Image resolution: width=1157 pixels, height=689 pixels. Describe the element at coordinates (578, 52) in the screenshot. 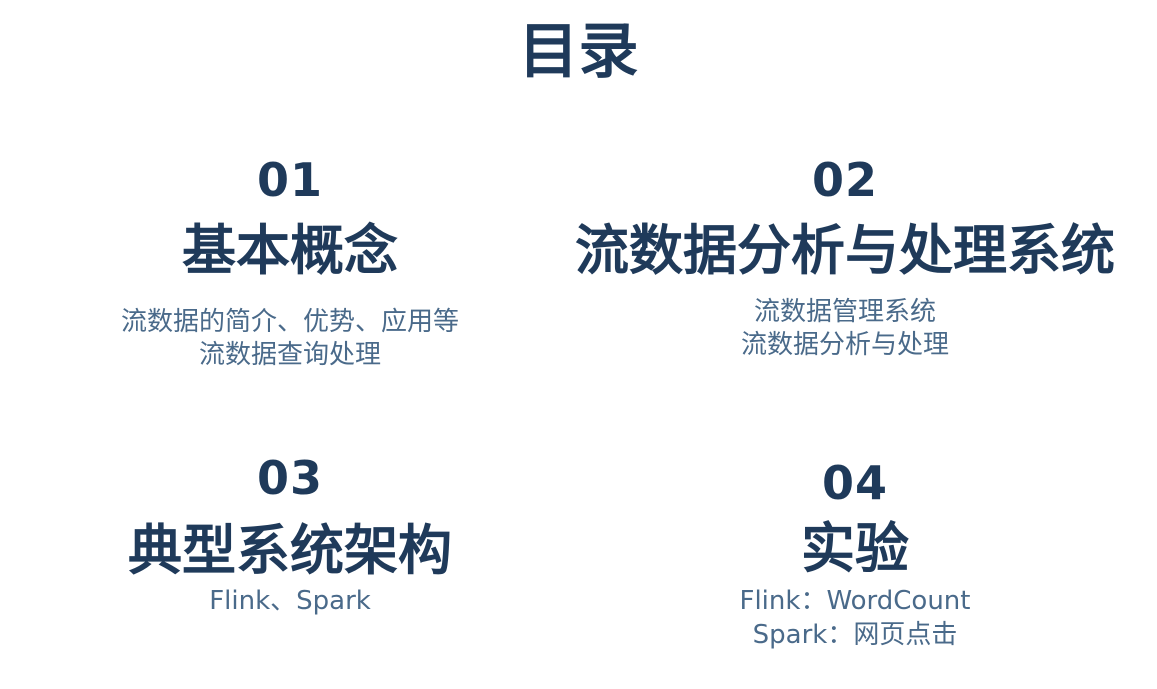

I see `page-title: 目录` at that location.